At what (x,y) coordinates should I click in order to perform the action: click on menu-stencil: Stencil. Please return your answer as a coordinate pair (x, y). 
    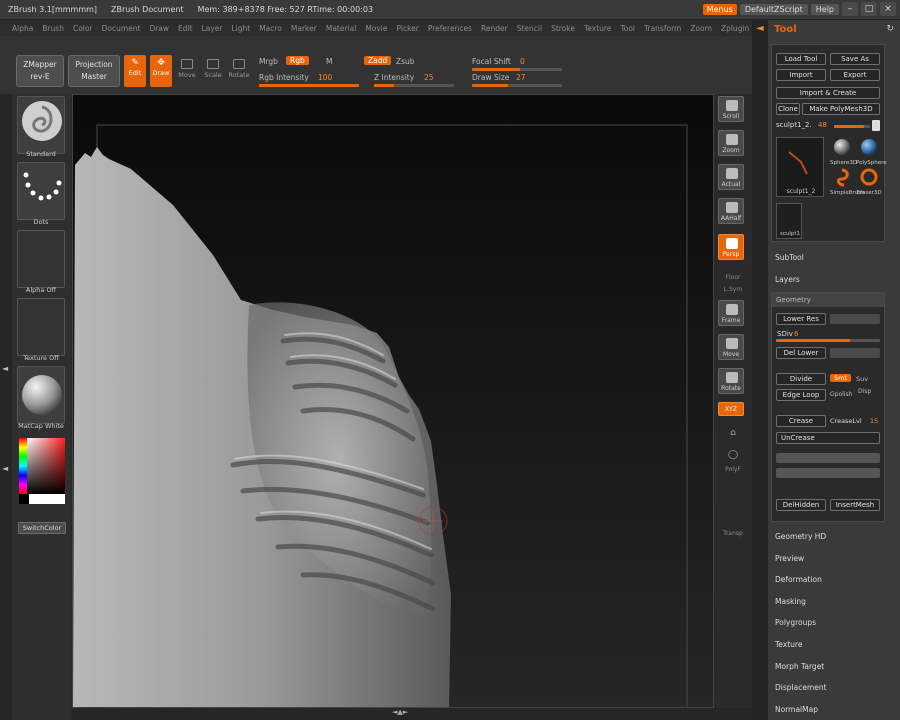
    Looking at the image, I should click on (529, 28).